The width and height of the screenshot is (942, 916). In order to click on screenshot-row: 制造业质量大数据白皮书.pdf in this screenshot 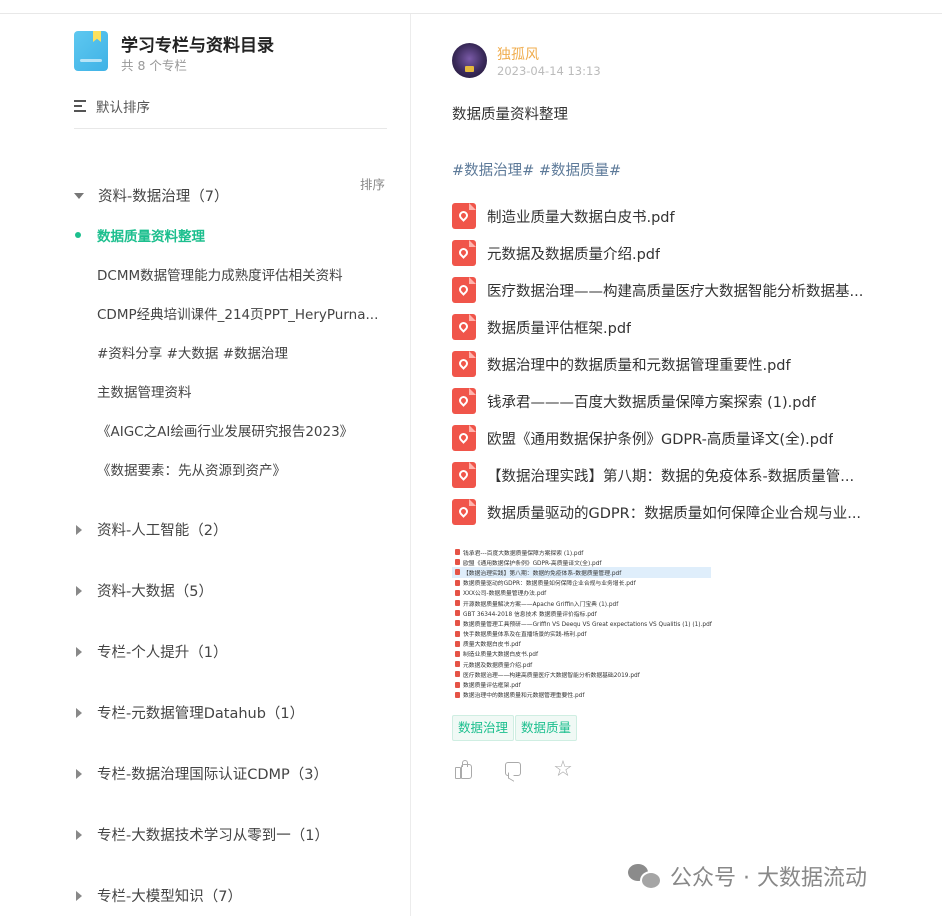, I will do `click(586, 654)`.